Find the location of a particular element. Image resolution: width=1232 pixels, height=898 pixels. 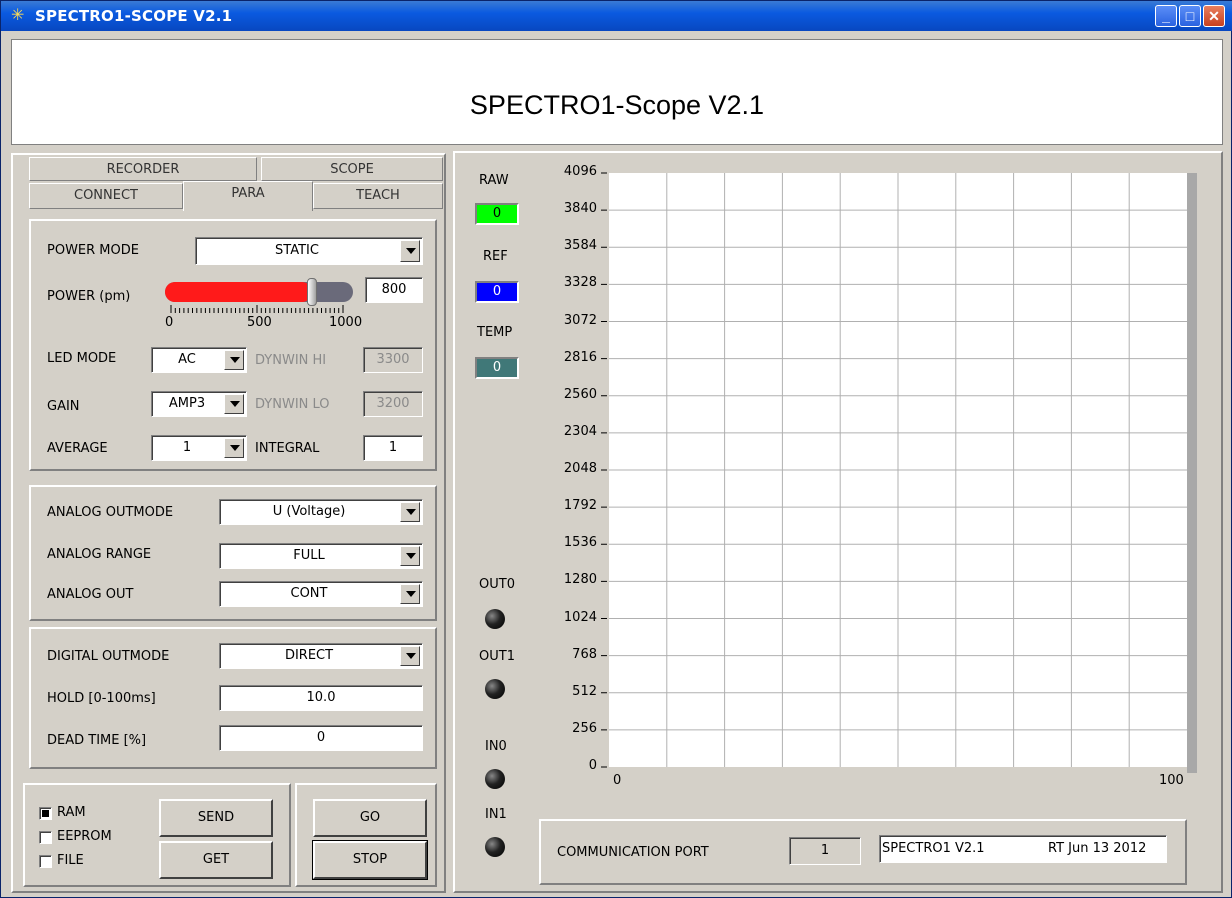

power-mode-value: STATIC is located at coordinates (297, 250).